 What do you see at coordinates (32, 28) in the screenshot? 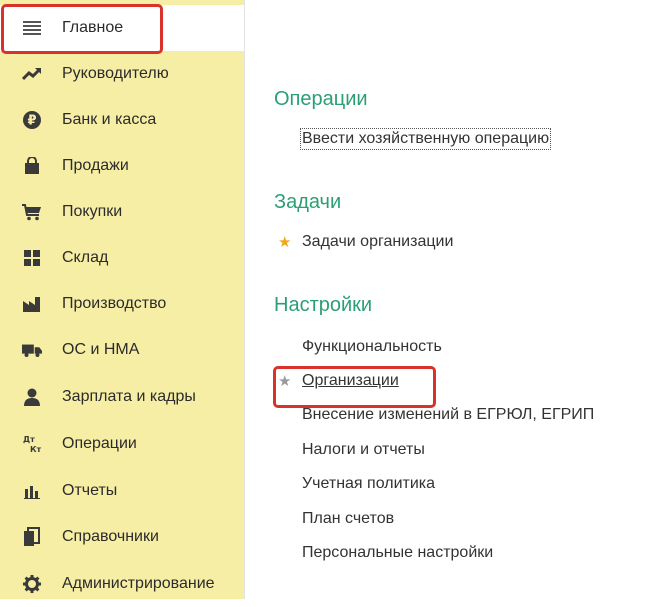
I see `menu-icon` at bounding box center [32, 28].